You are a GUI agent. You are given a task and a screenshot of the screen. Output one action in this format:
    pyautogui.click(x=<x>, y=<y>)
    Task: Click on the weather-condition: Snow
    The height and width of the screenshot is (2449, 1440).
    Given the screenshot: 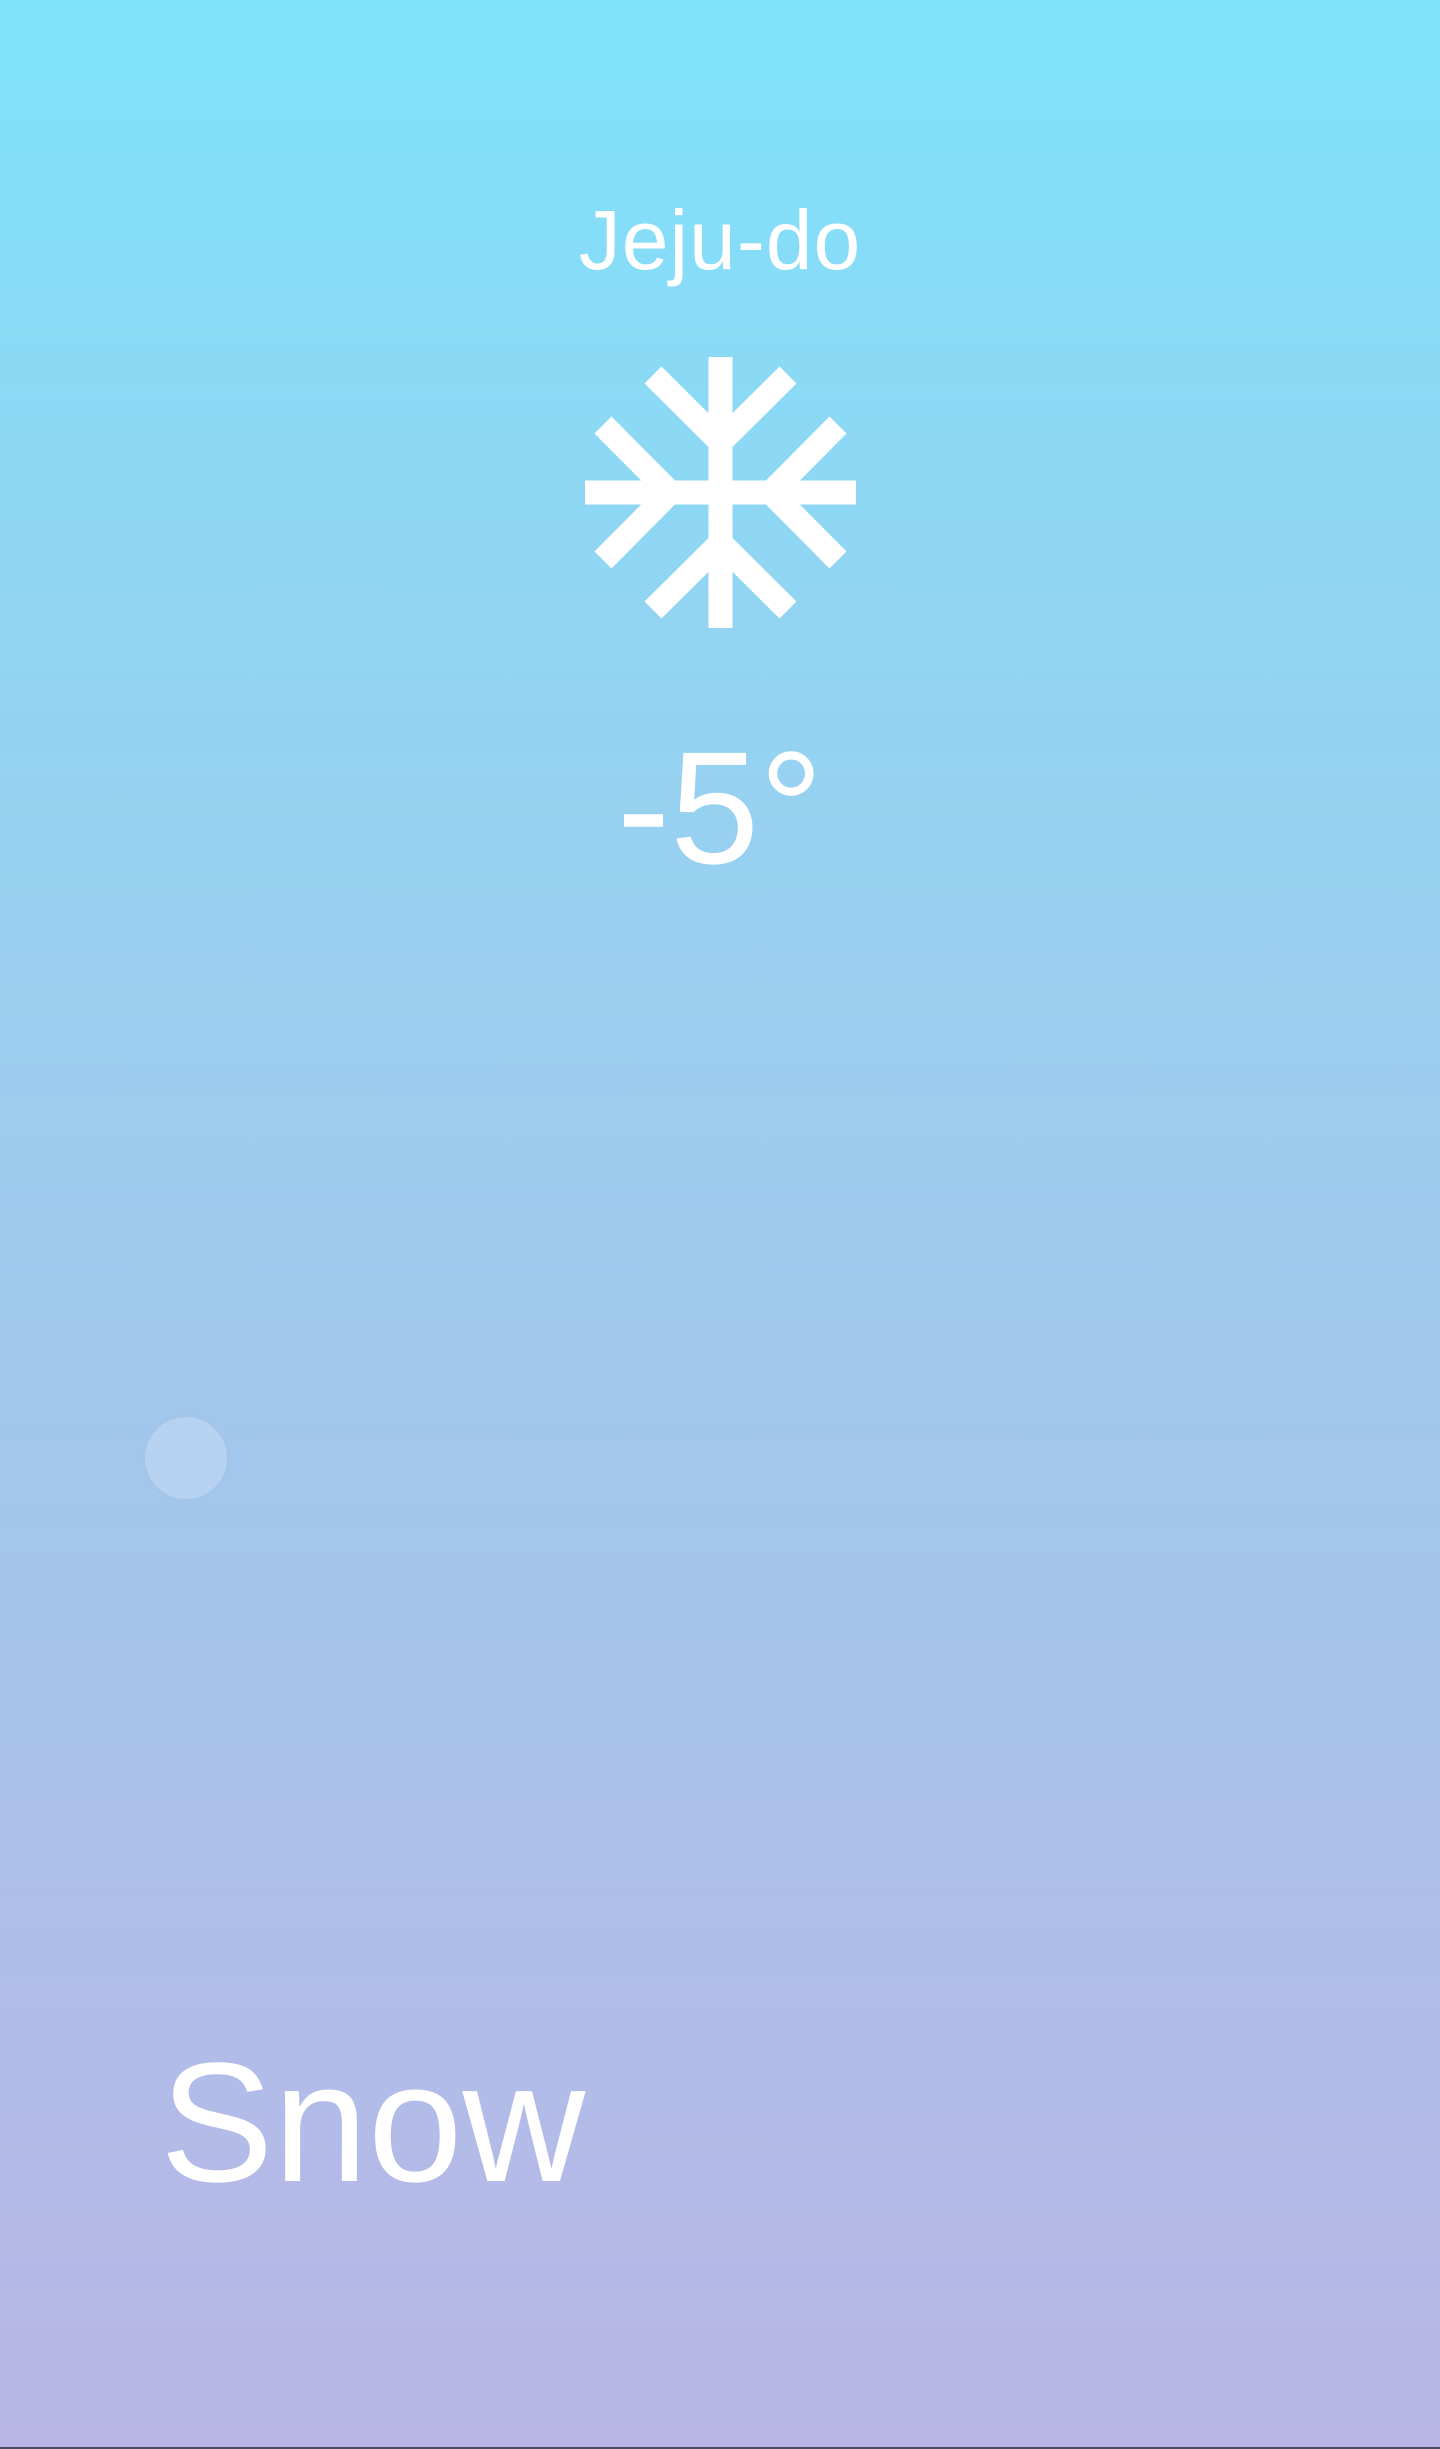 What is the action you would take?
    pyautogui.click(x=373, y=2123)
    